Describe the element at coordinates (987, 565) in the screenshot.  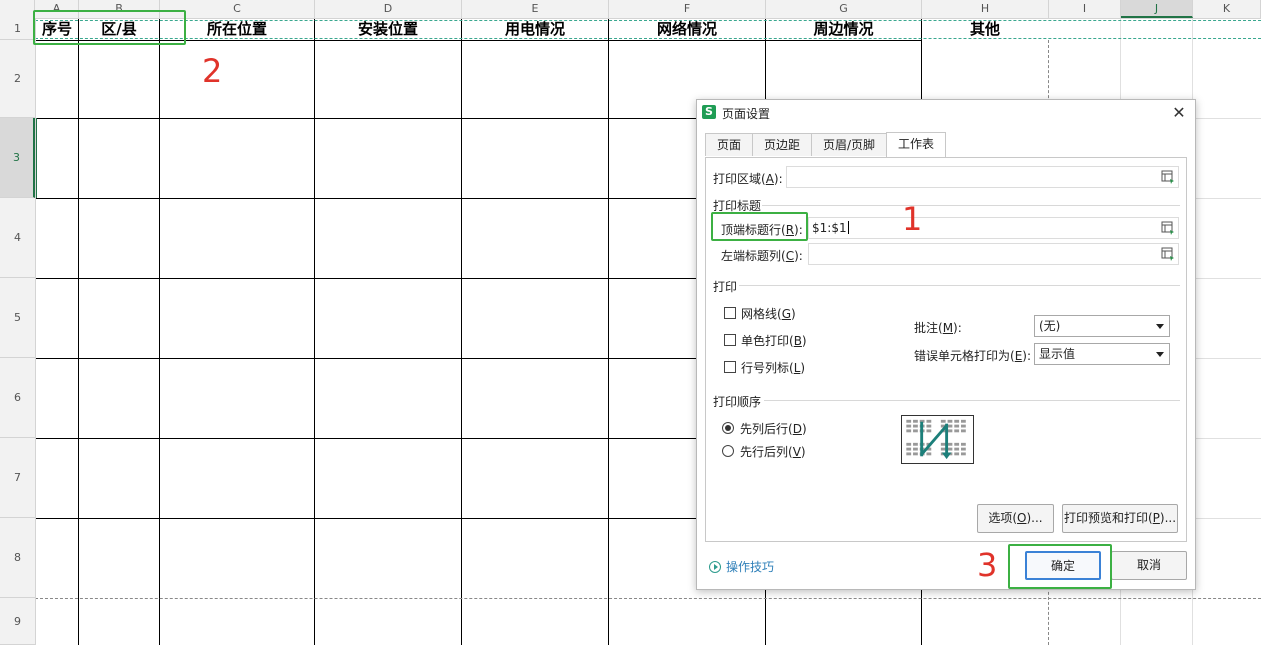
I see `annotation-number-3: 3` at that location.